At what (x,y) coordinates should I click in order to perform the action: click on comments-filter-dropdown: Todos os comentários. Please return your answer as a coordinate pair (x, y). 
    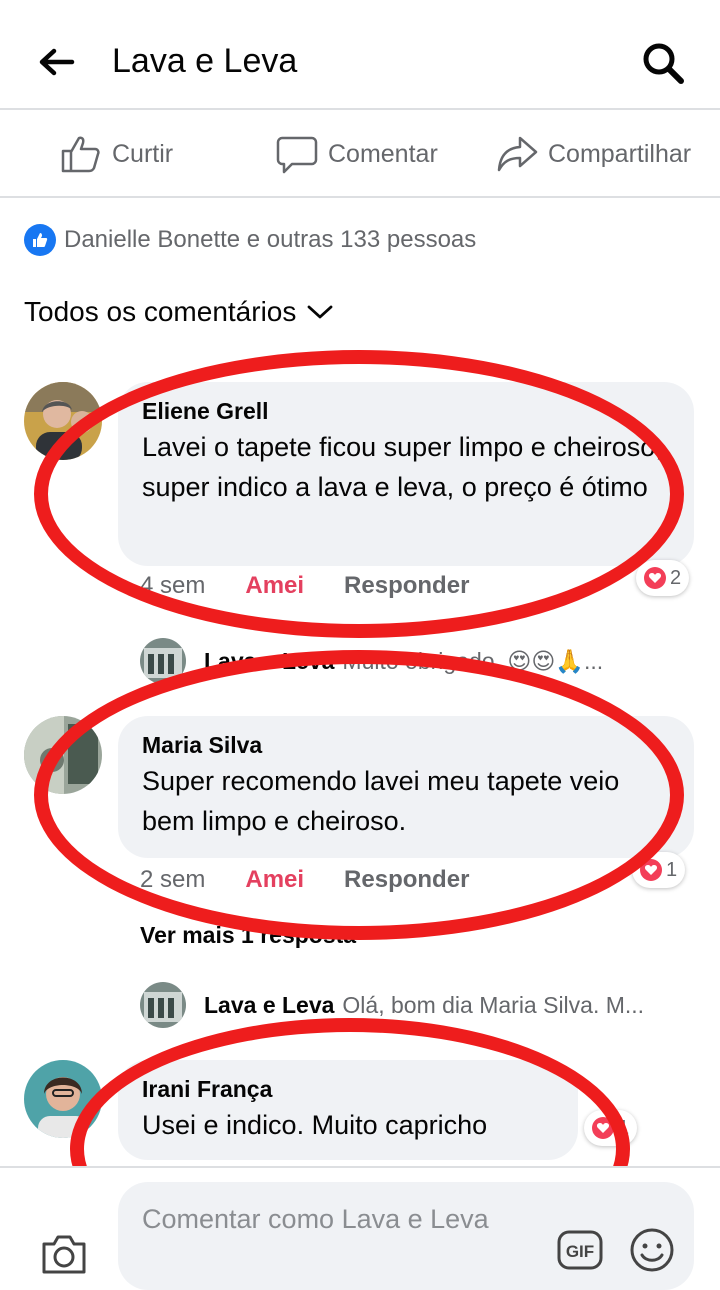
    Looking at the image, I should click on (179, 312).